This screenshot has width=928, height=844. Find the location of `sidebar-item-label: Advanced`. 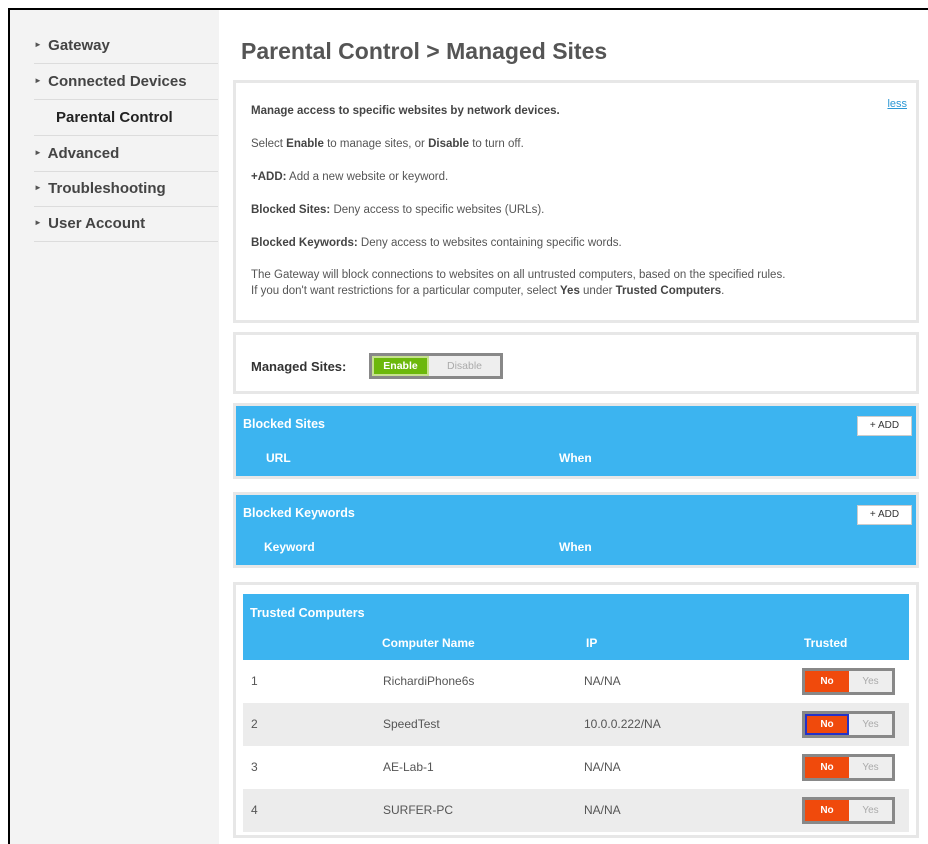

sidebar-item-label: Advanced is located at coordinates (83, 153).